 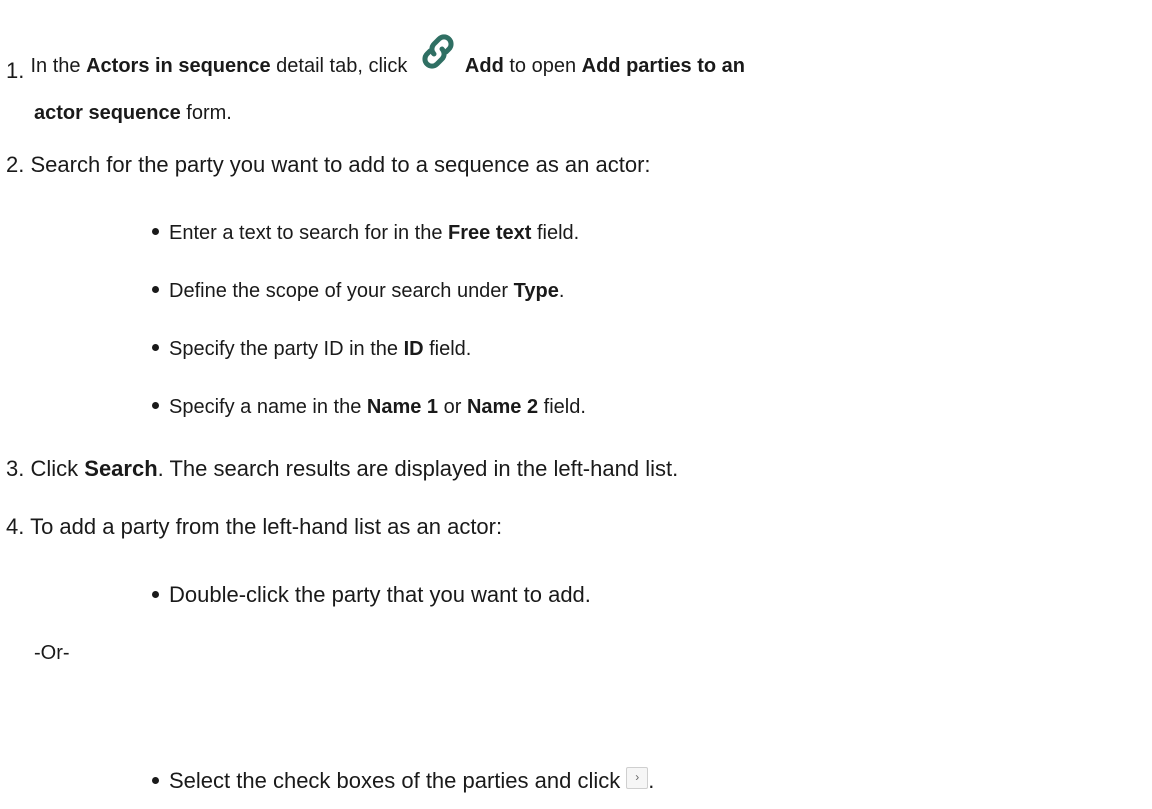 I want to click on ui-term: Name 2, so click(x=502, y=407).